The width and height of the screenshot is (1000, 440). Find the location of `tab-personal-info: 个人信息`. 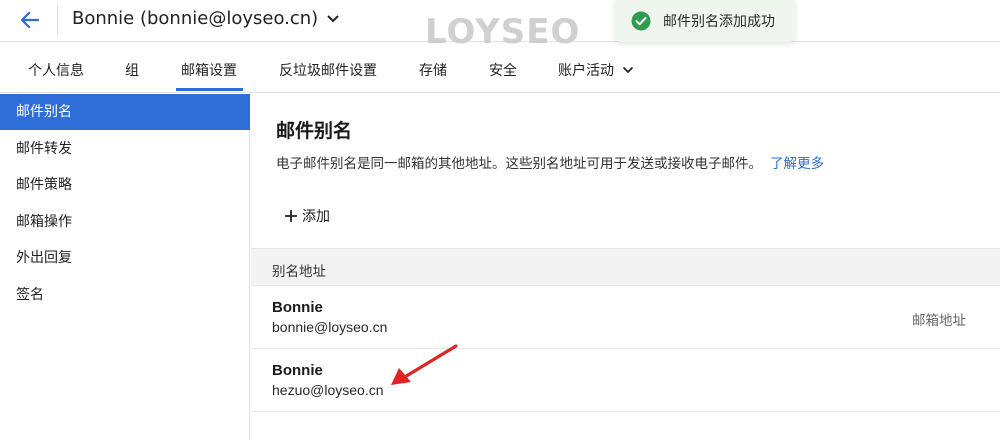

tab-personal-info: 个人信息 is located at coordinates (56, 68).